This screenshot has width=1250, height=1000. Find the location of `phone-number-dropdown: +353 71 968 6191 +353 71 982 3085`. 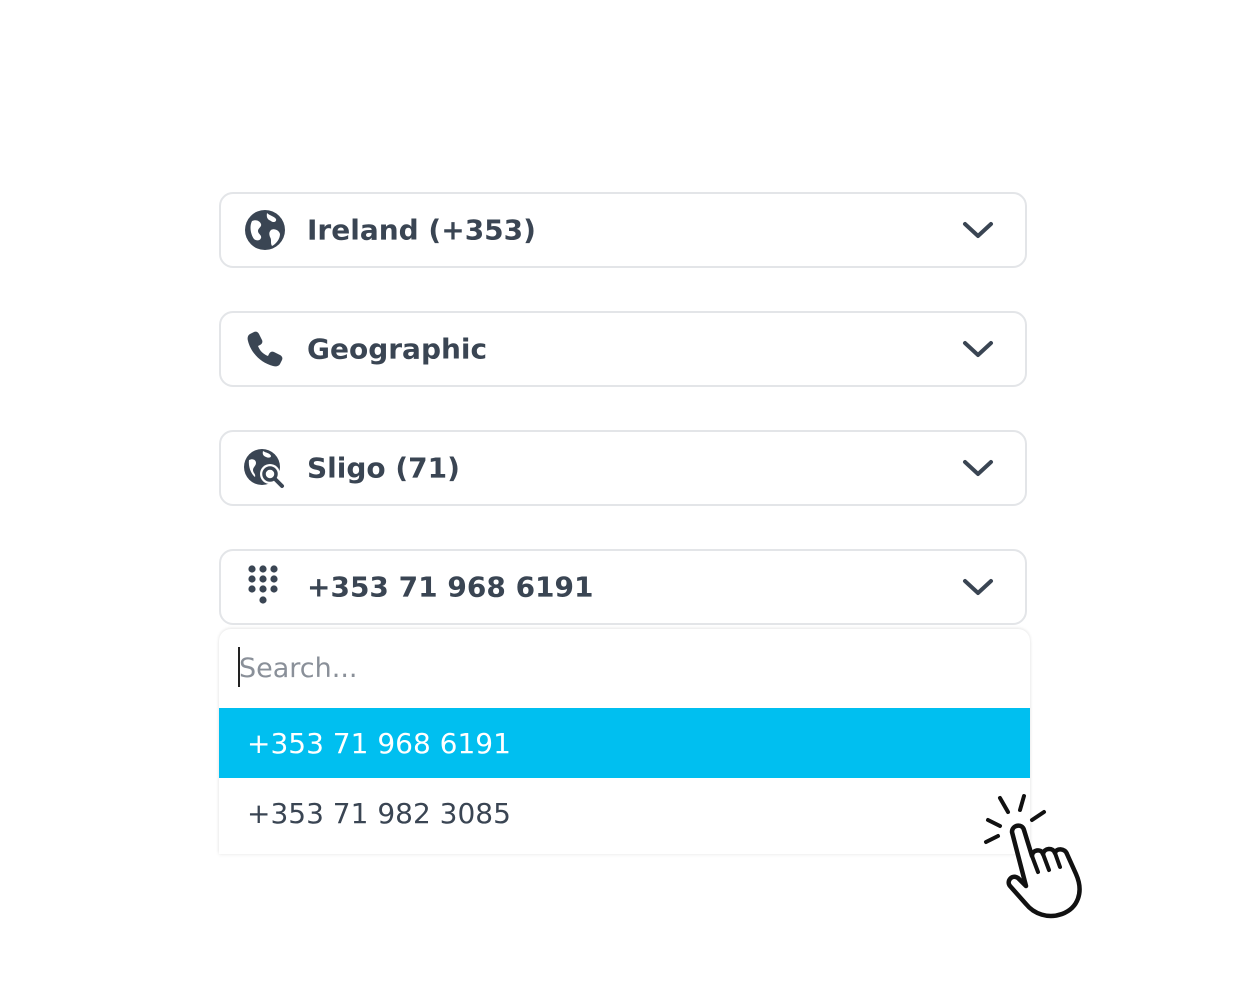

phone-number-dropdown: +353 71 968 6191 +353 71 982 3085 is located at coordinates (624, 741).